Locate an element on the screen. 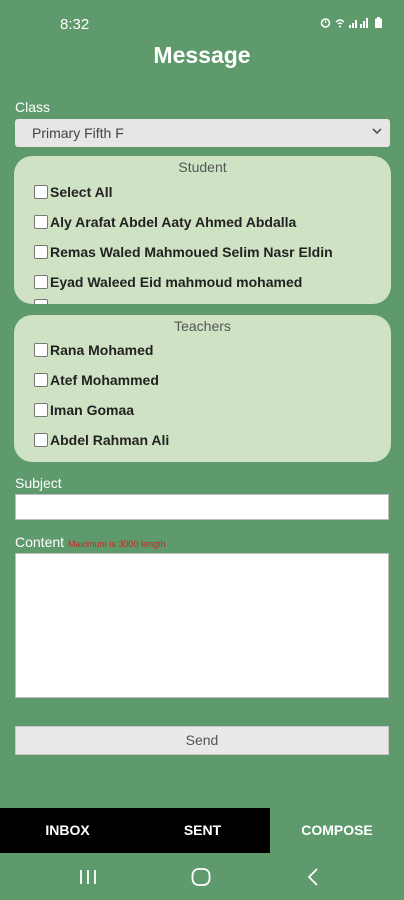 This screenshot has height=900, width=404. status-icons is located at coordinates (351, 22).